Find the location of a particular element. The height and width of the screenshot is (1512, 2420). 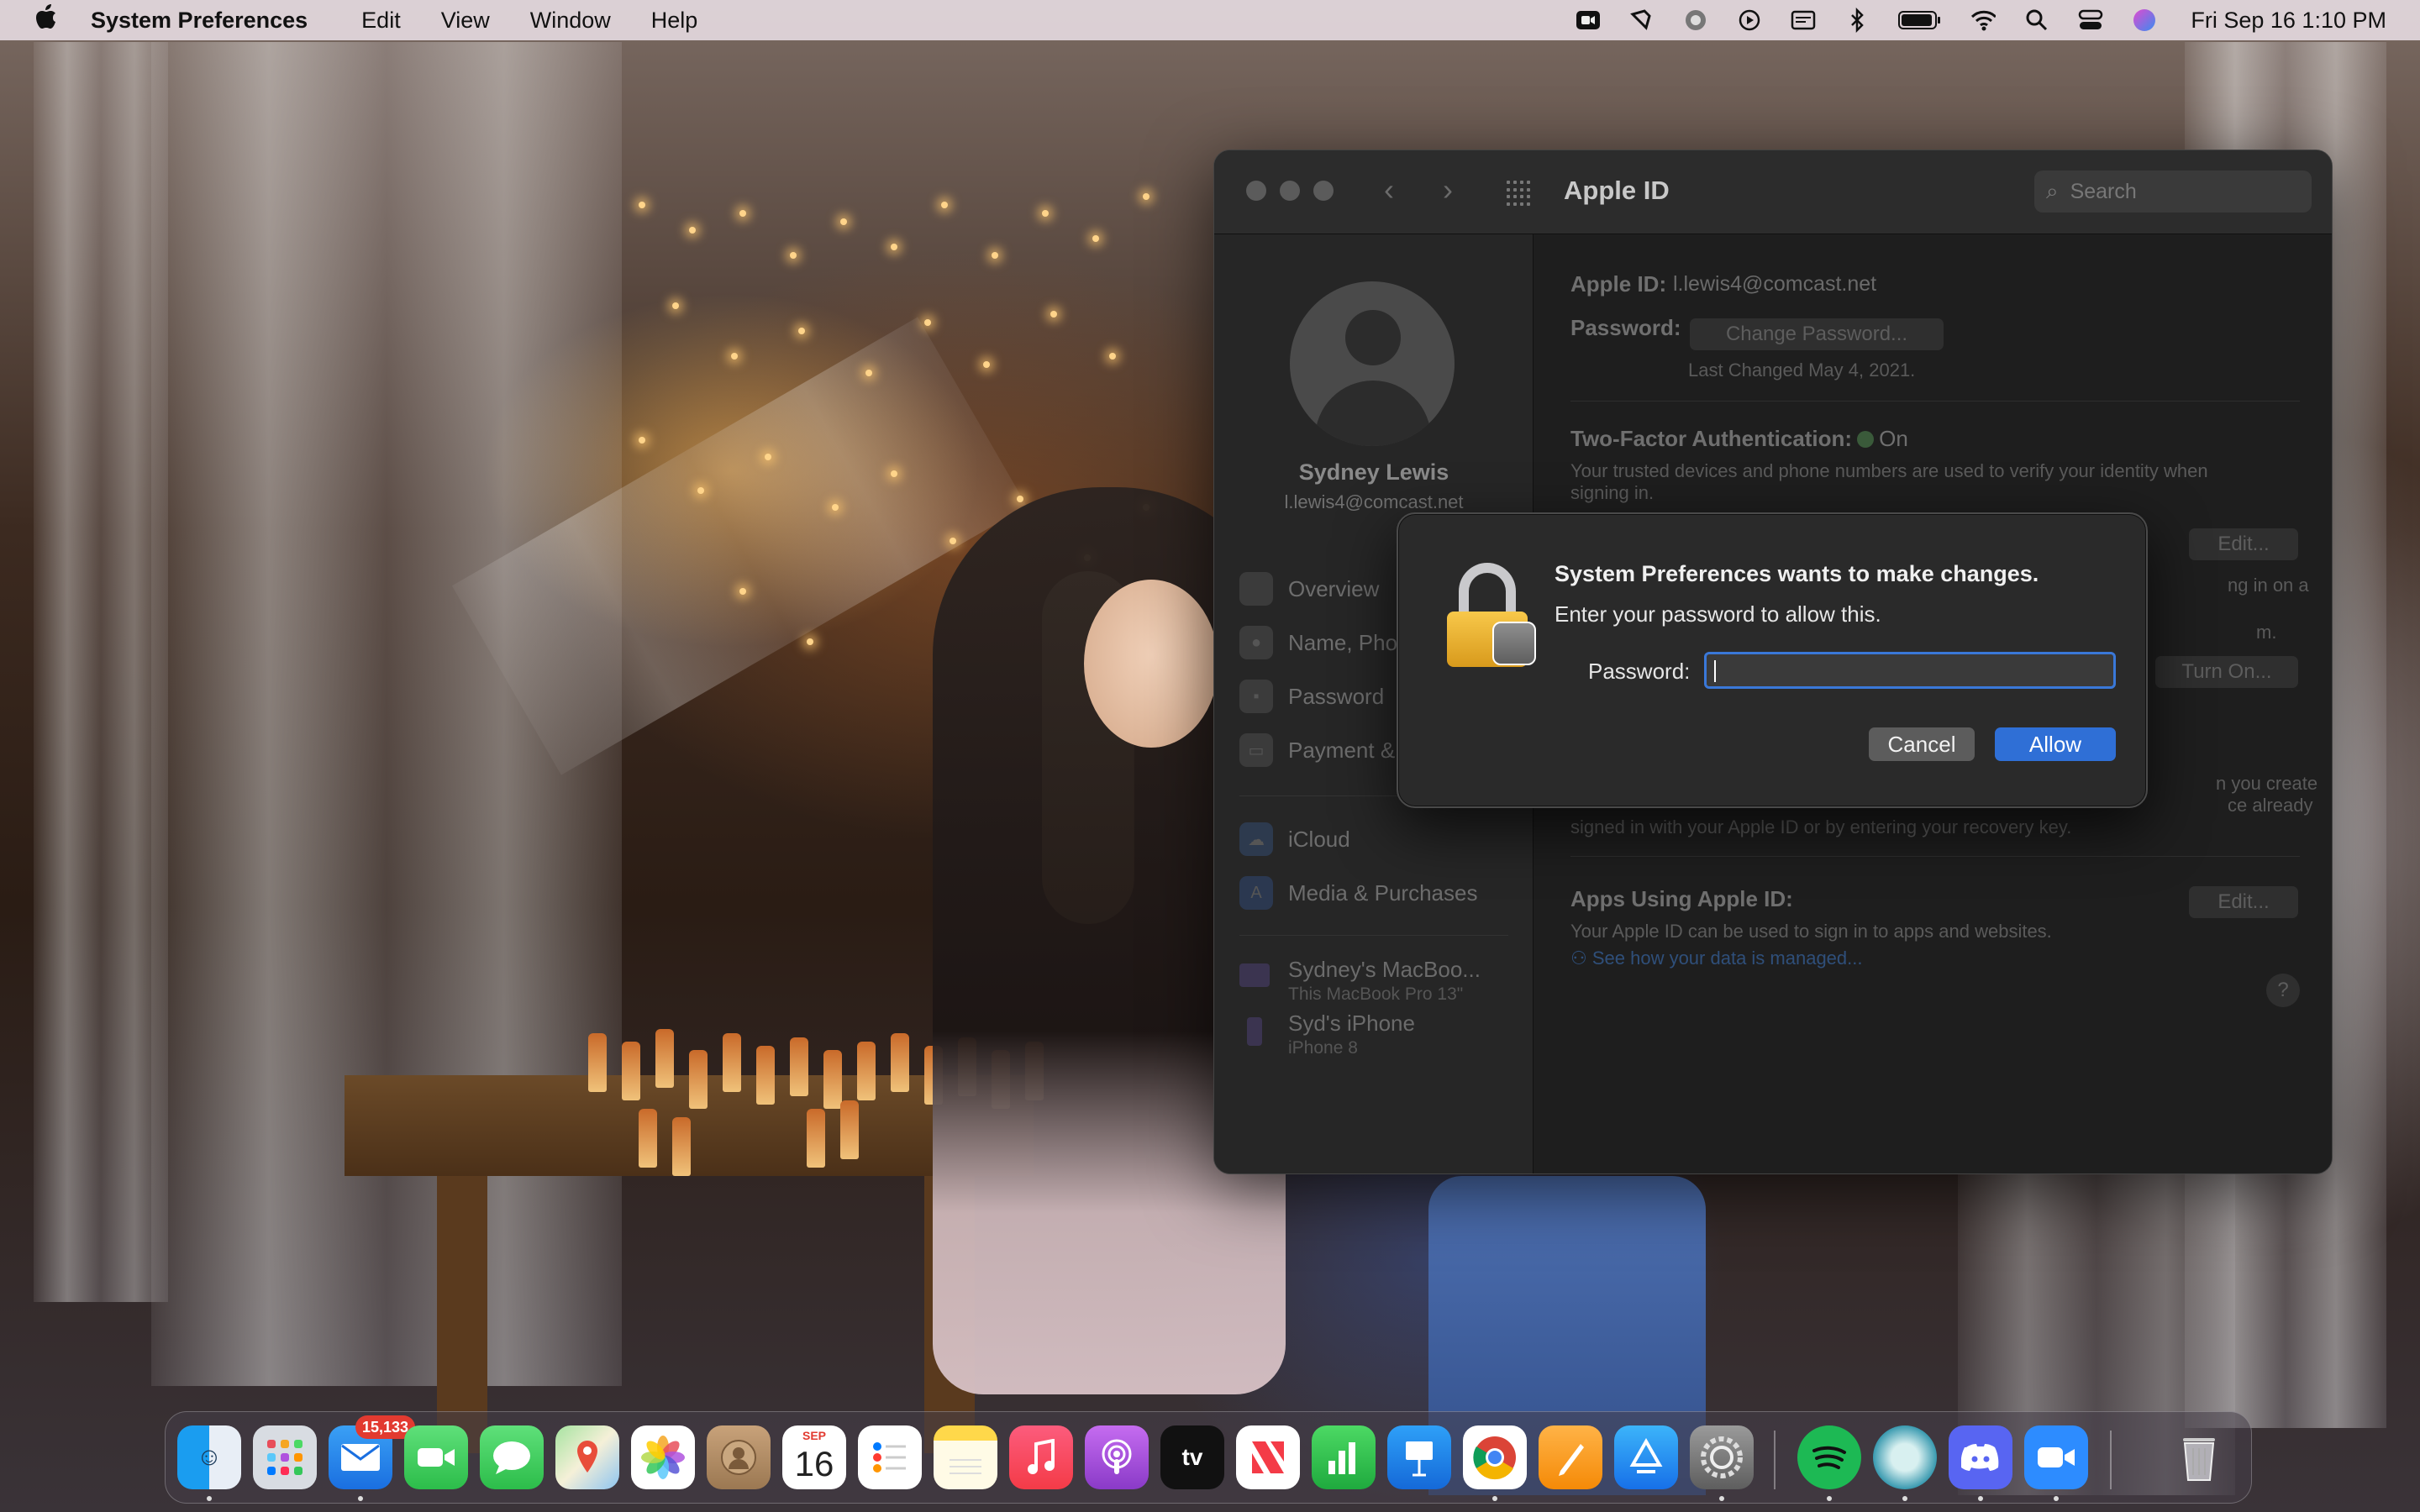

sidebar-item-name-phone: ● Name, Pho is located at coordinates (1318, 642).